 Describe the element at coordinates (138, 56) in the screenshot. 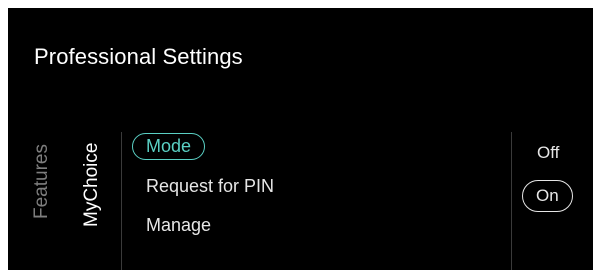

I see `page-title: Professional Settings` at that location.